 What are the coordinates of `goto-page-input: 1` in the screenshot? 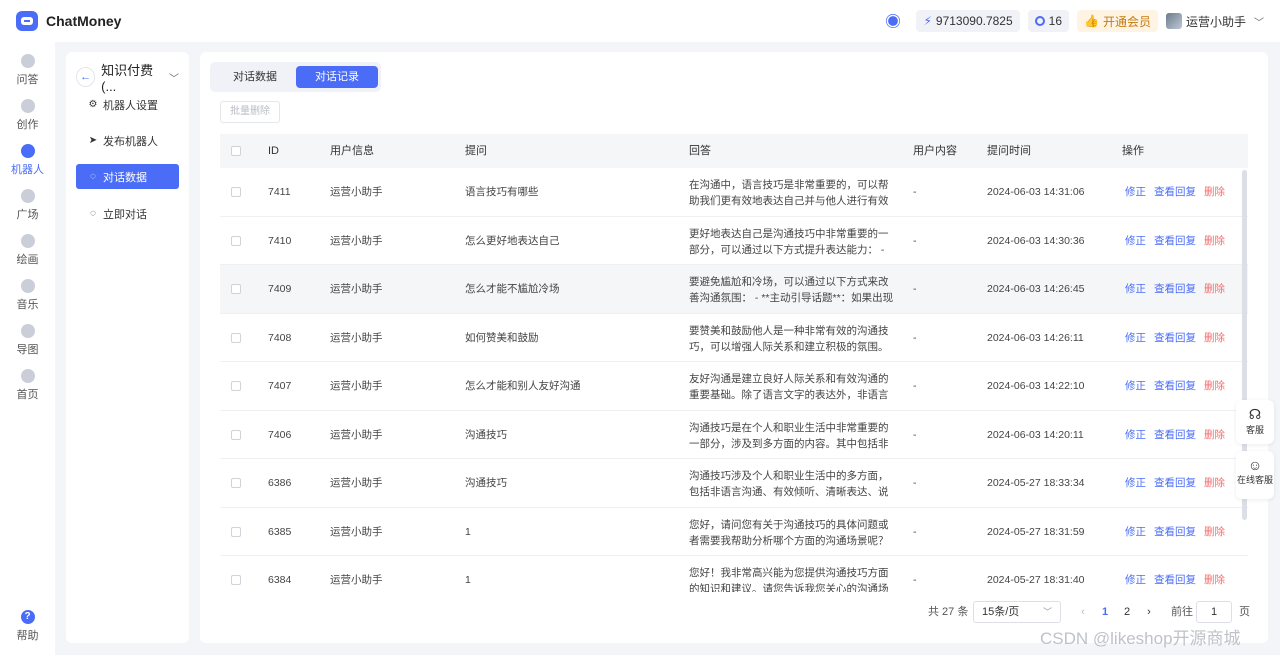 It's located at (1214, 612).